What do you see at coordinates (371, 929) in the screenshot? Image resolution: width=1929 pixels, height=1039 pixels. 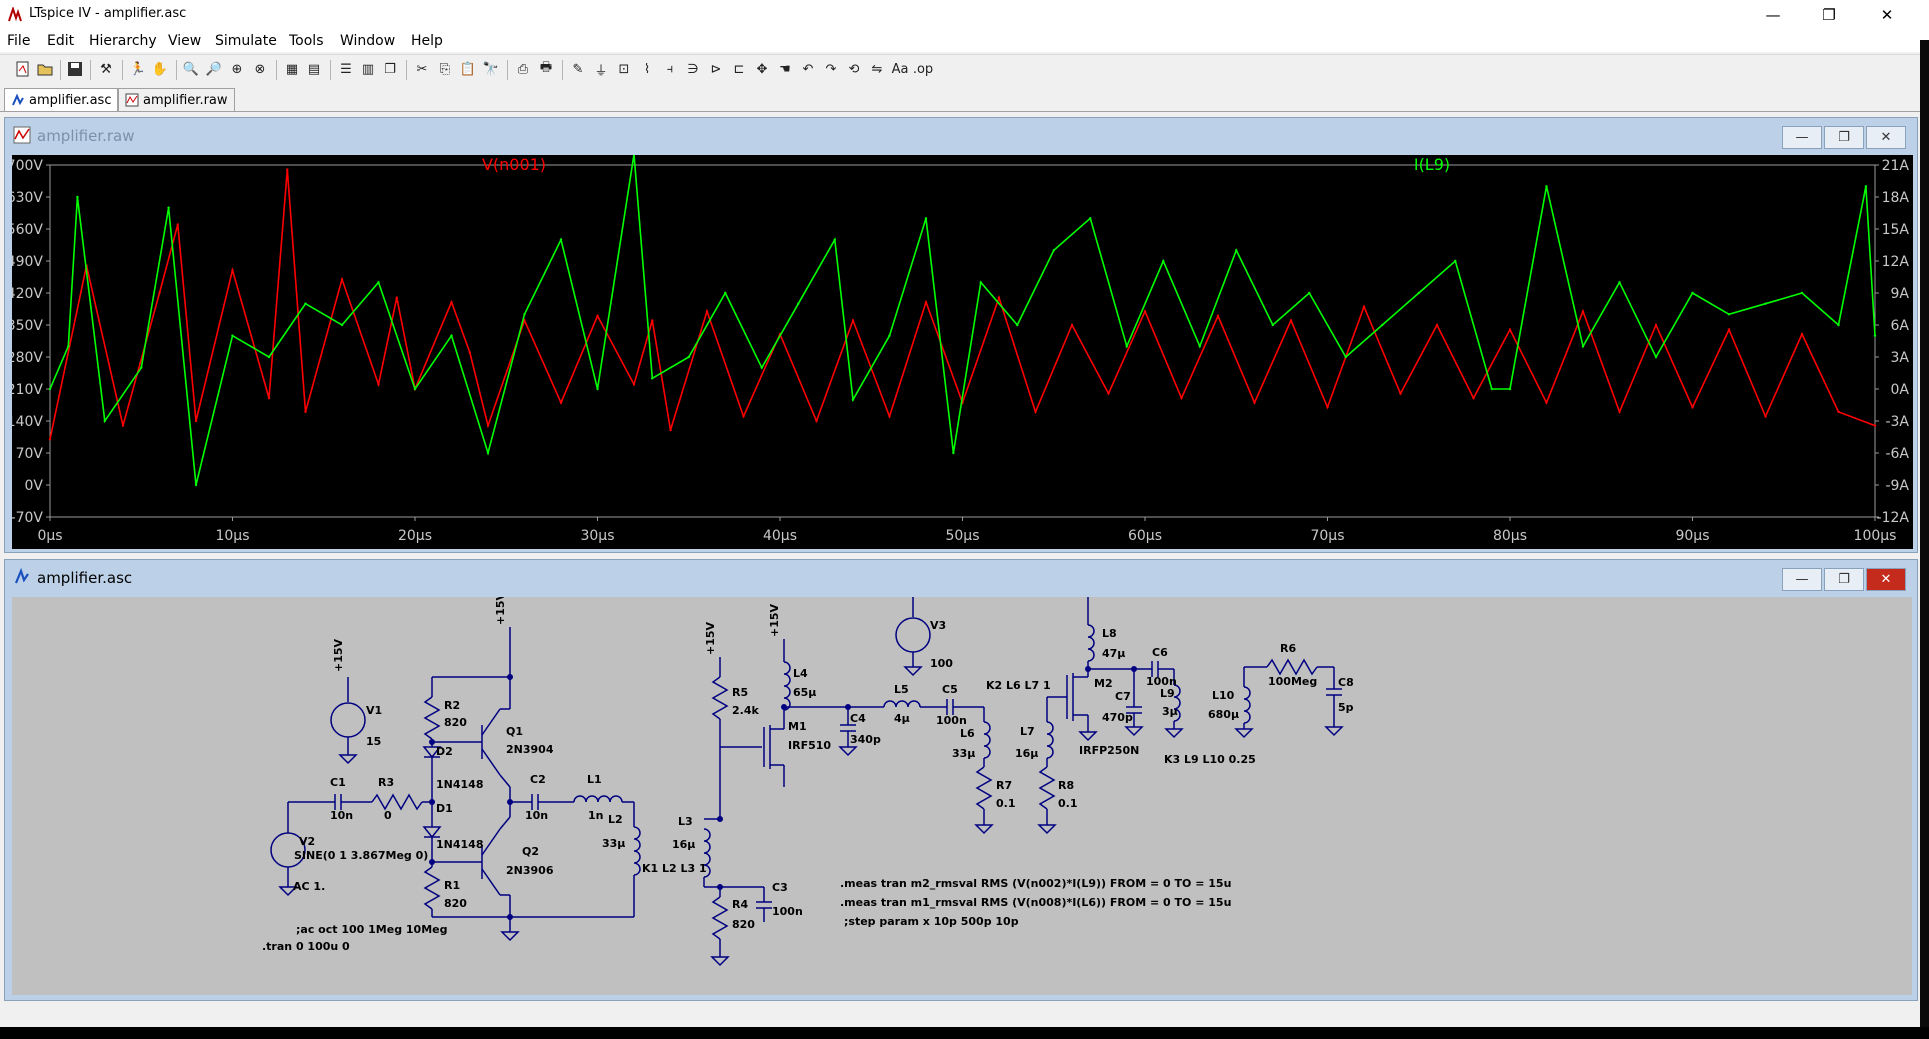 I see `ac-directive: ;ac oct 100 1Meg 10Meg` at bounding box center [371, 929].